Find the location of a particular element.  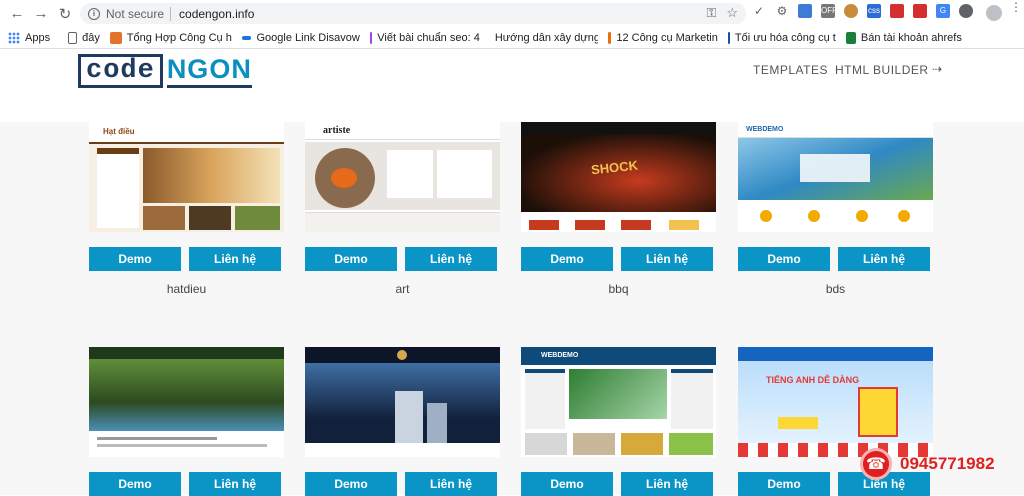

thumb-footer is located at coordinates (402, 450).